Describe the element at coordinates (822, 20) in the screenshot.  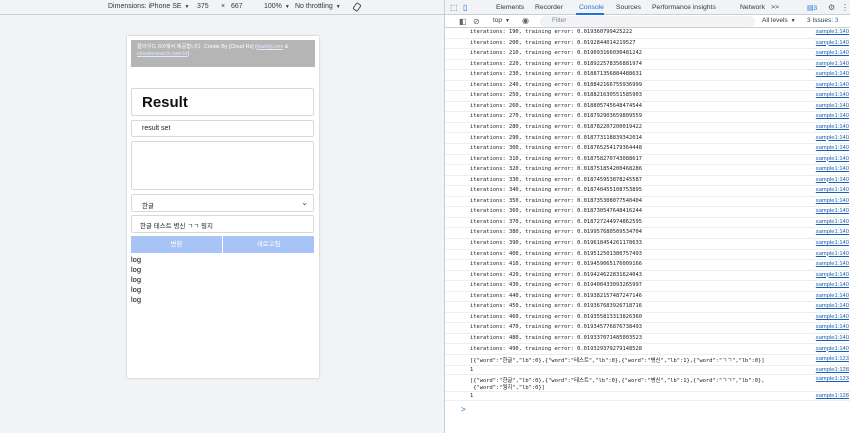
I see `issues-link: 3 Issues: 3` at that location.